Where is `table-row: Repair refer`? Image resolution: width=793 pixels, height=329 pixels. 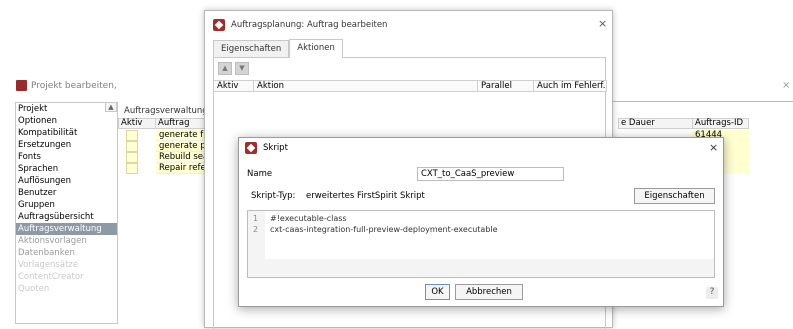
table-row: Repair refer is located at coordinates (163, 169).